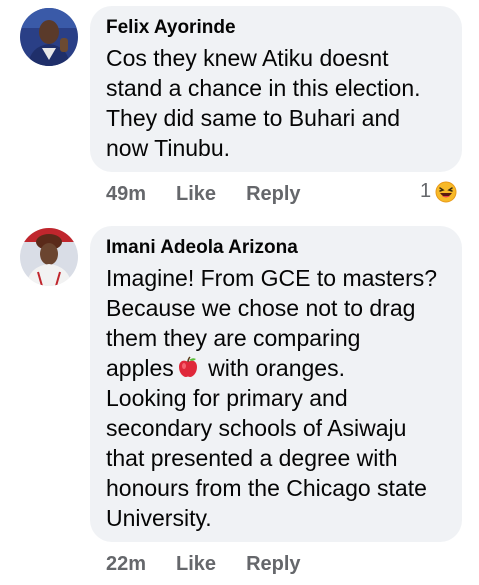  What do you see at coordinates (126, 564) in the screenshot?
I see `comment-timestamp: 22m` at bounding box center [126, 564].